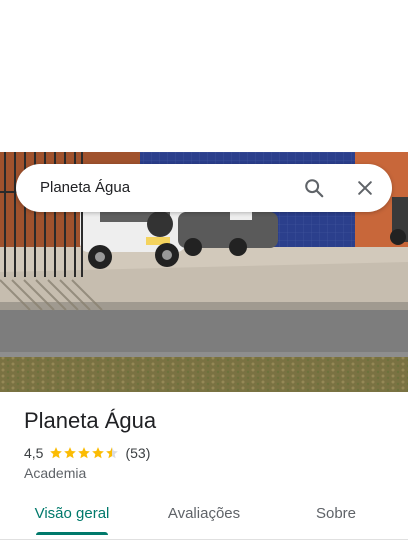  I want to click on active-tab-indicator, so click(72, 533).